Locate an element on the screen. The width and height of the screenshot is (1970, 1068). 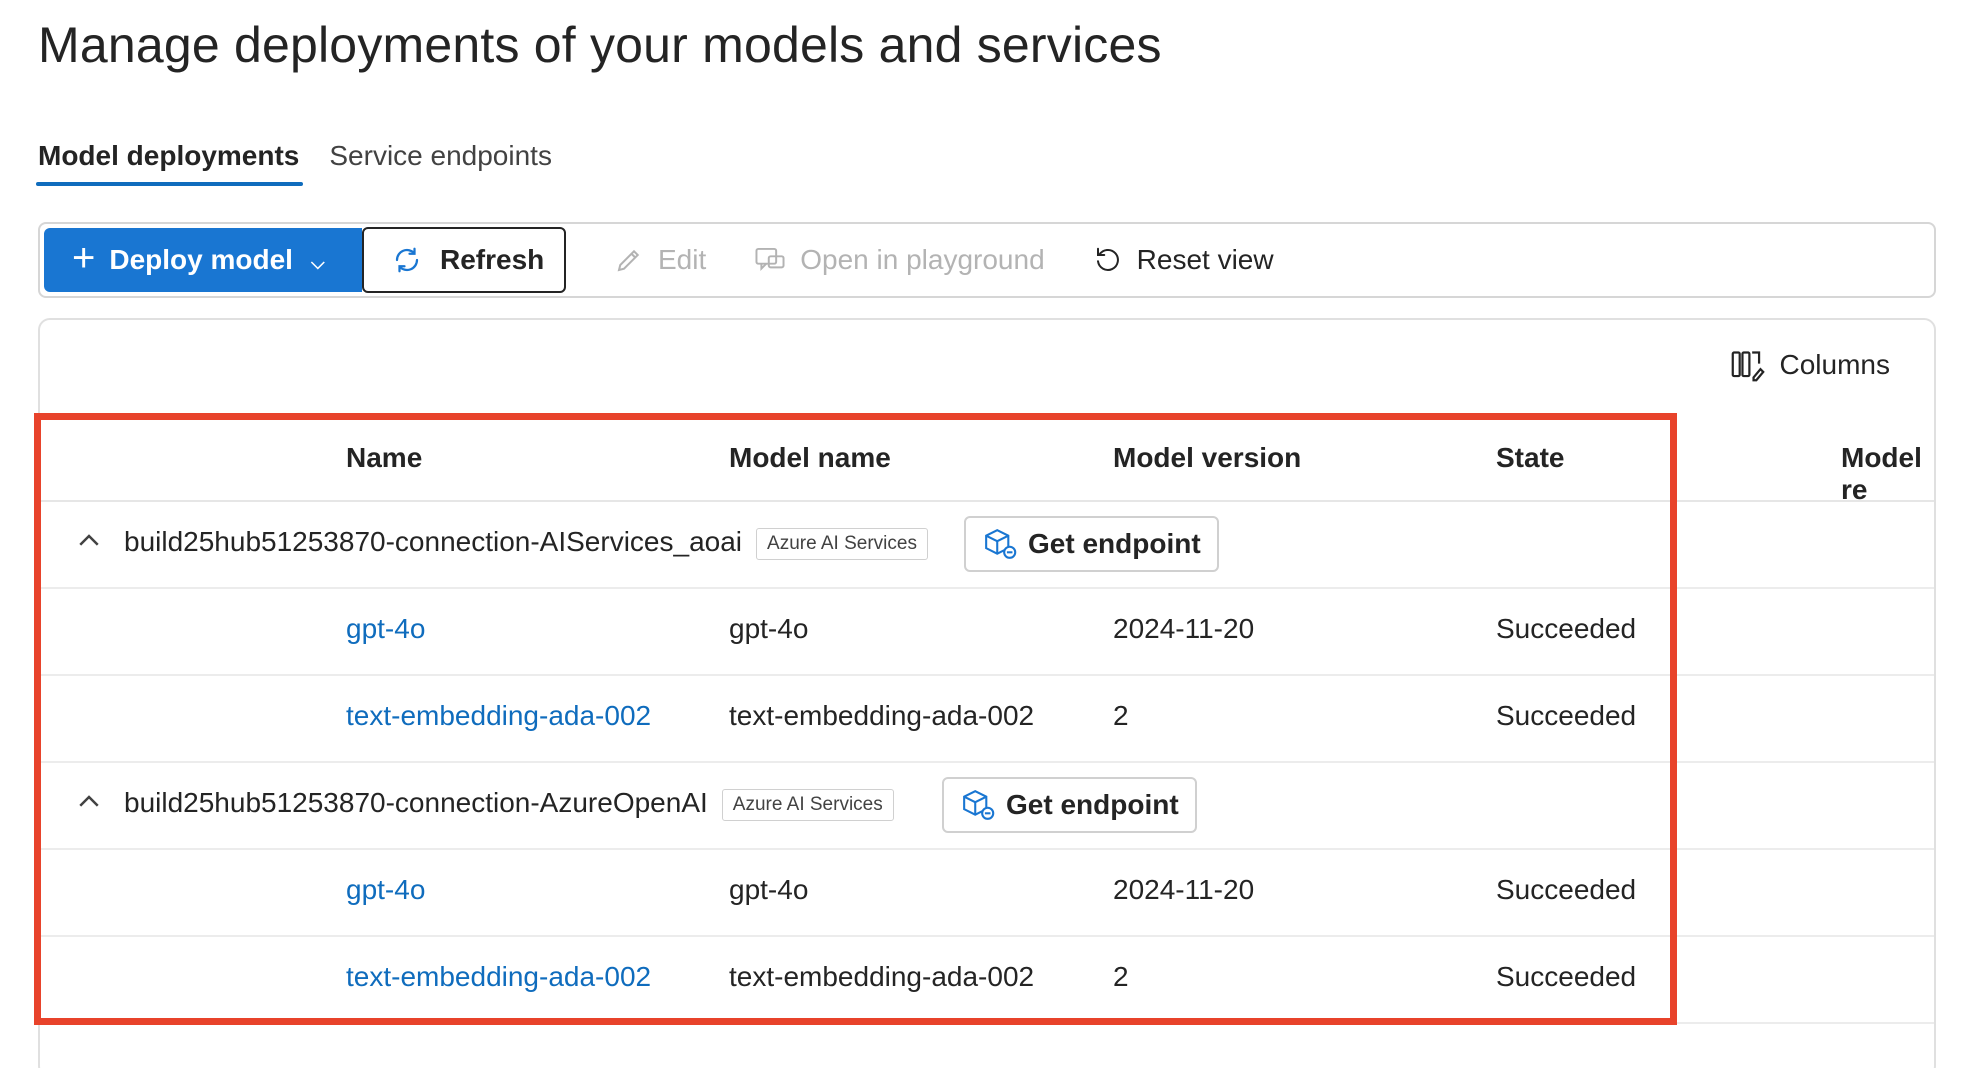
edit-label: Edit is located at coordinates (682, 259).